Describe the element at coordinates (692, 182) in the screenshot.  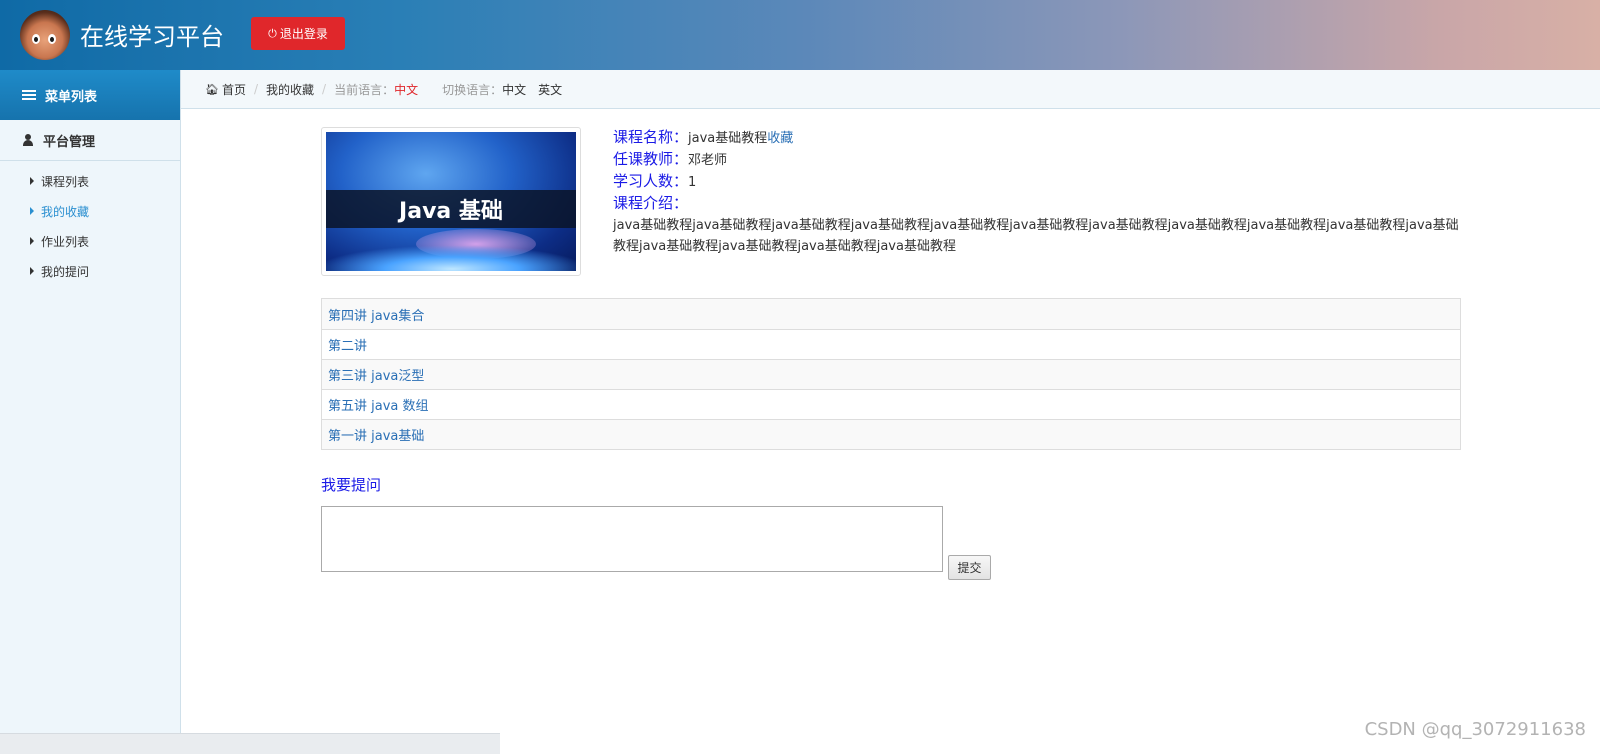
I see `students-value: 1` at that location.